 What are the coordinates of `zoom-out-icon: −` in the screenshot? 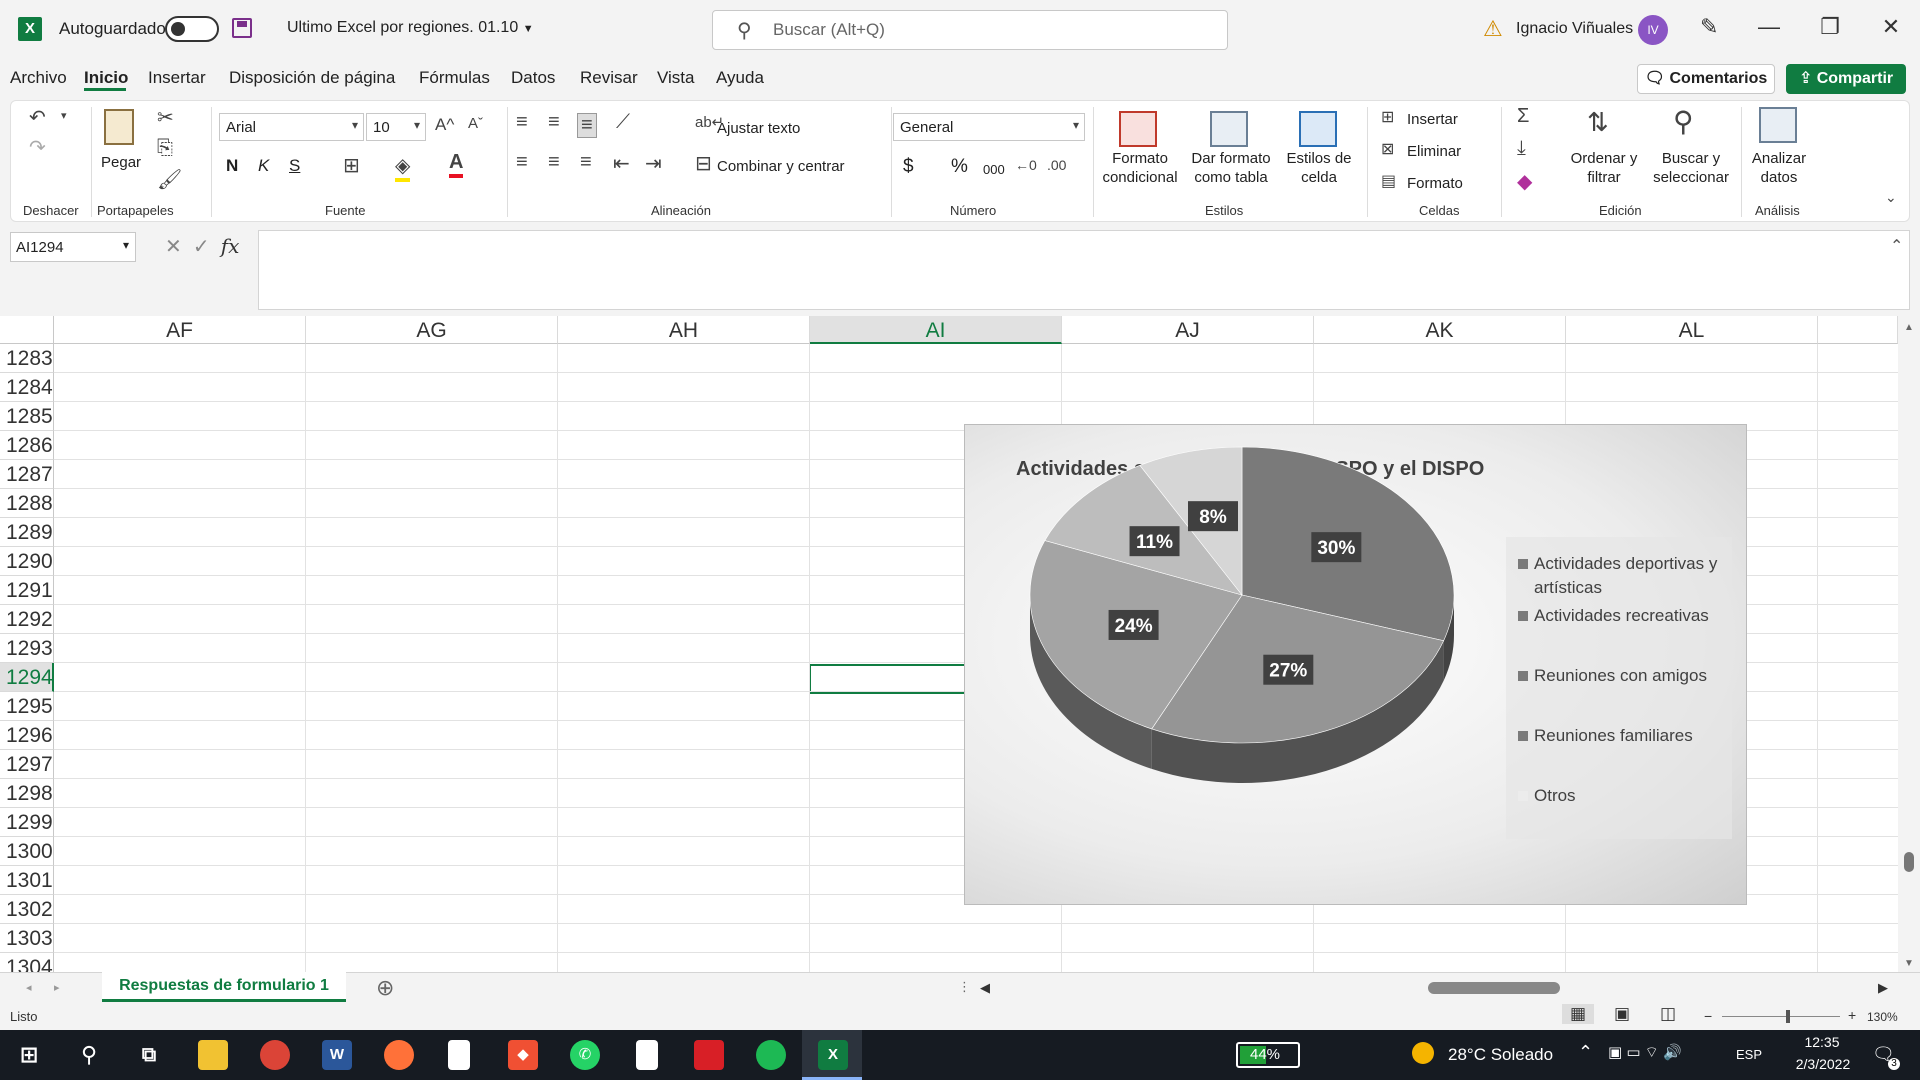 It's located at (1708, 1016).